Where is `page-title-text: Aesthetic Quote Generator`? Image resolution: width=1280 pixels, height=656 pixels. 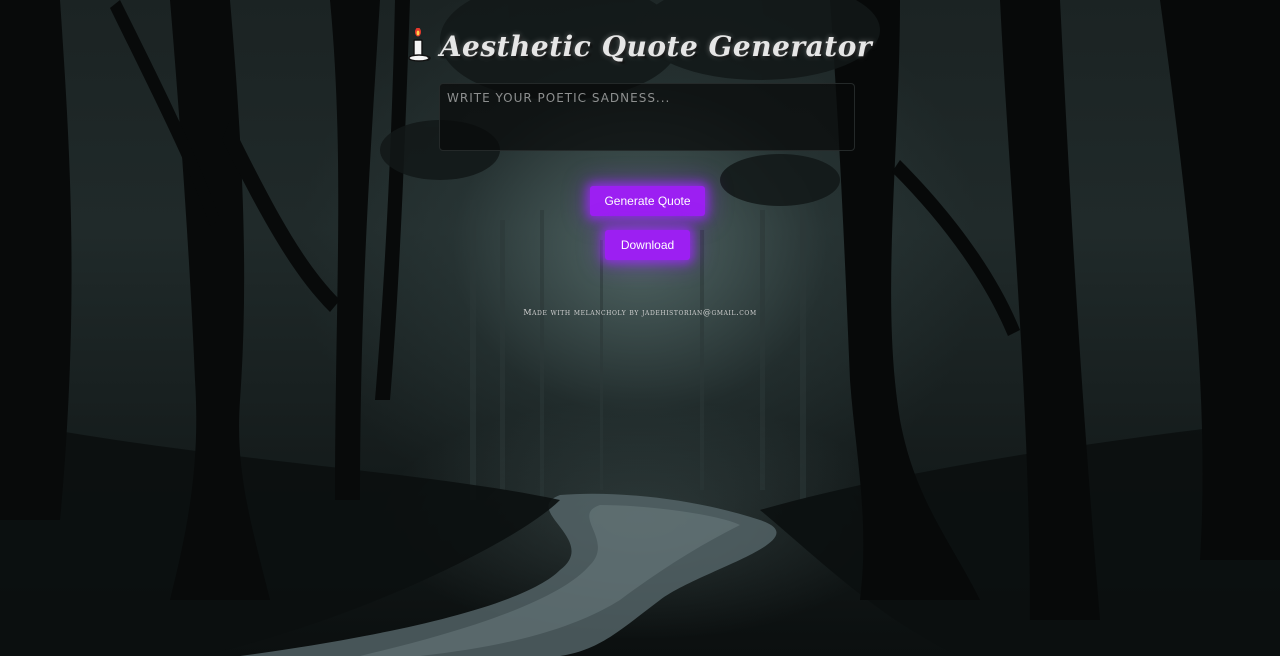 page-title-text: Aesthetic Quote Generator is located at coordinates (656, 46).